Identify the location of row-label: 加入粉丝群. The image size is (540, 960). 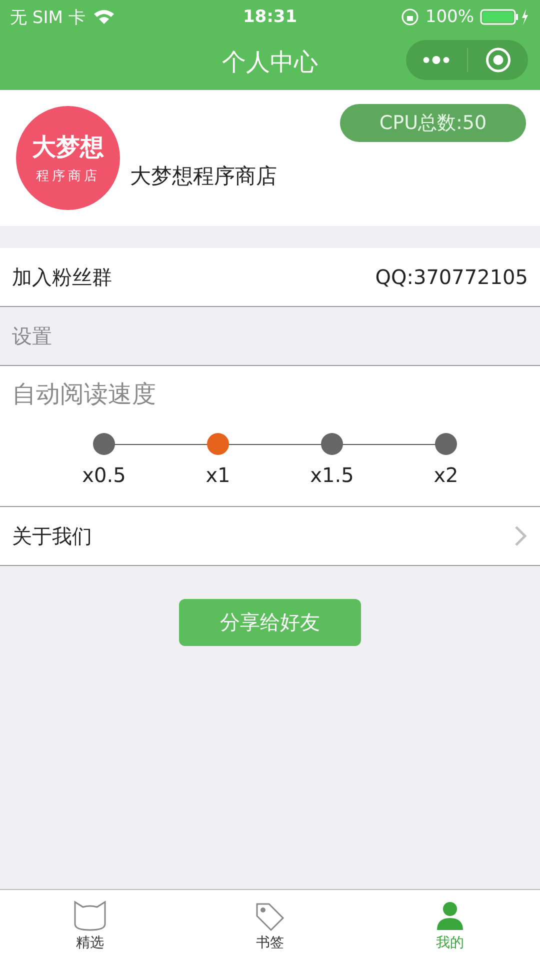
(62, 277).